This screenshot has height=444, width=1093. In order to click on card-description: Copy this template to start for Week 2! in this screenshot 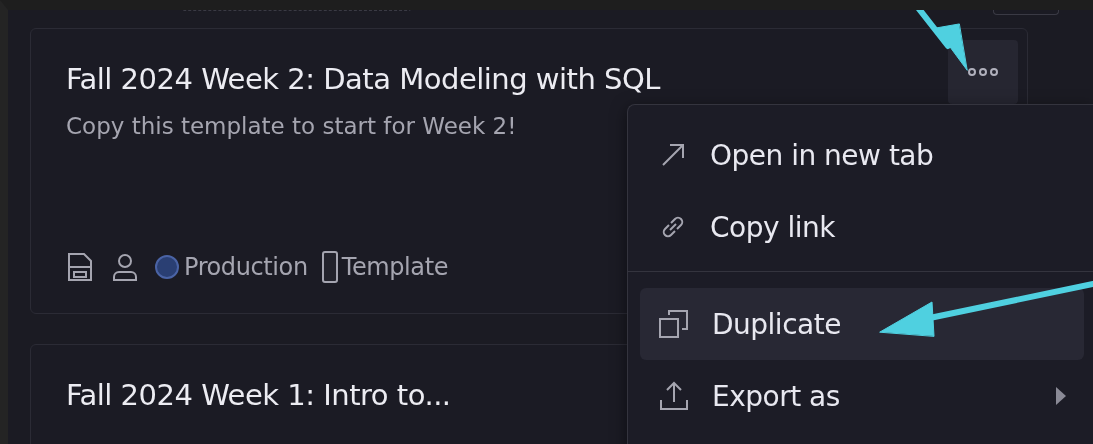, I will do `click(291, 126)`.